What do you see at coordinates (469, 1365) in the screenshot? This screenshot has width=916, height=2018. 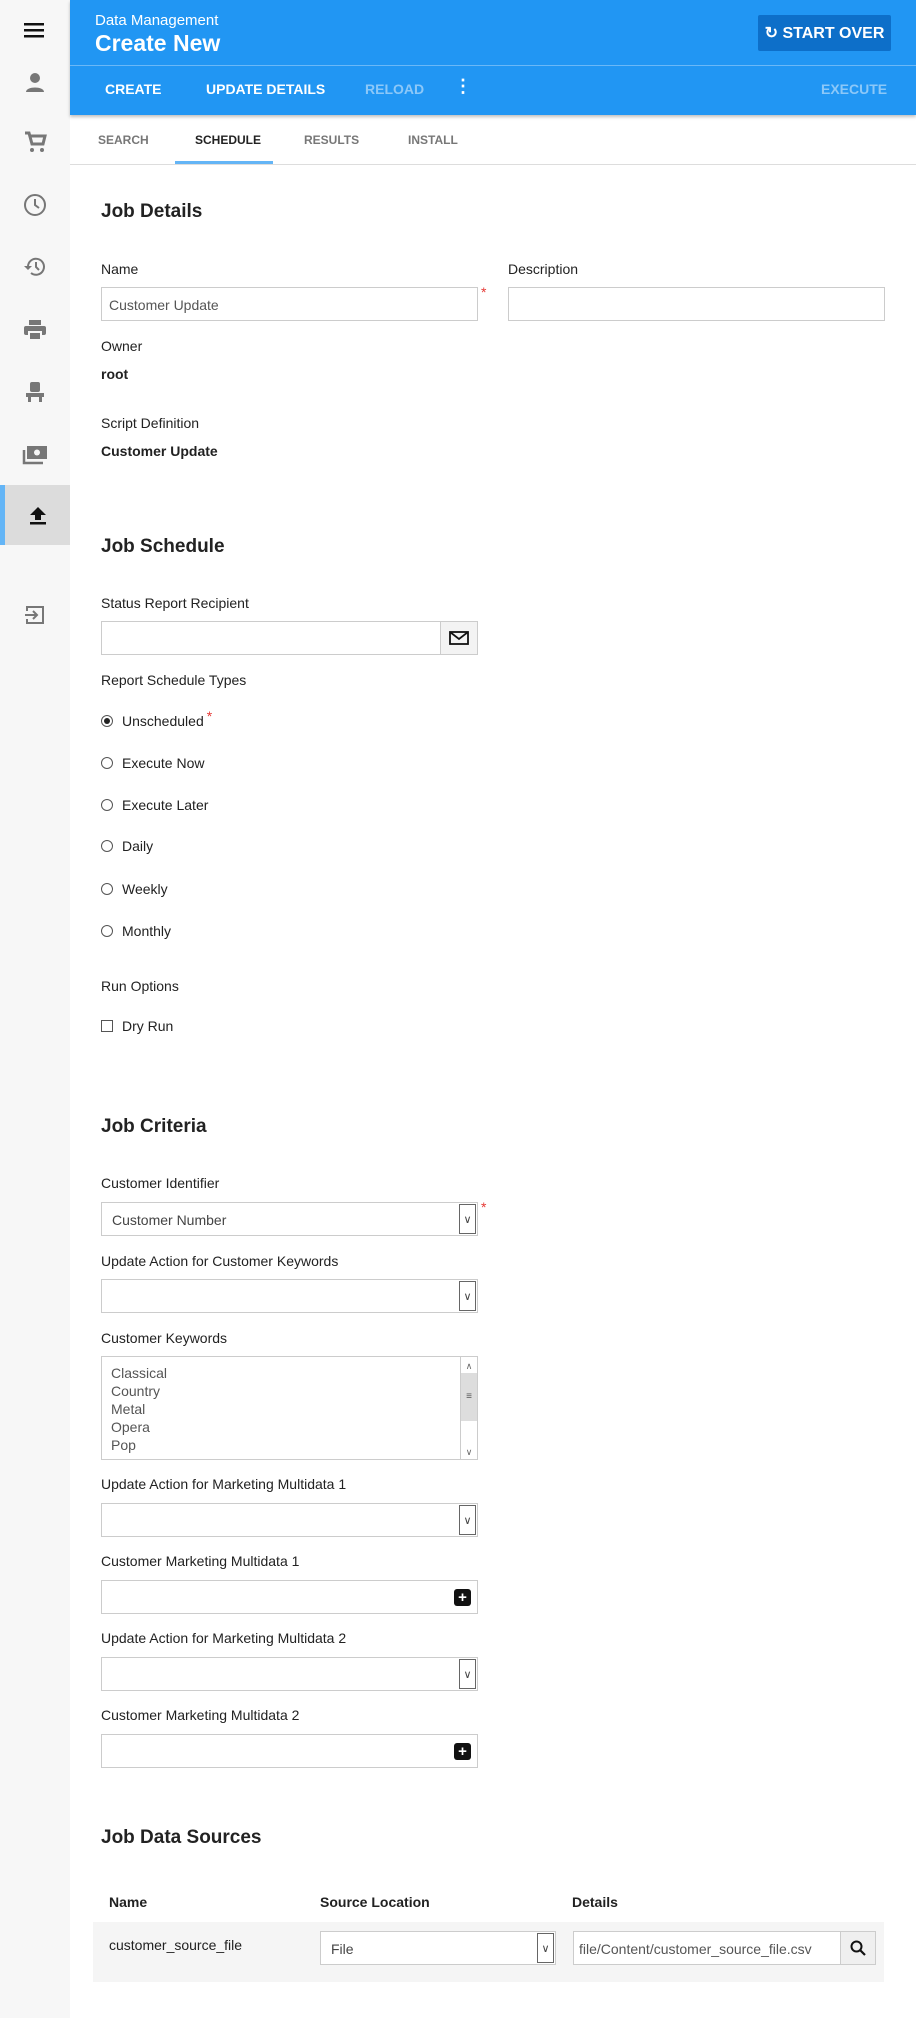 I see `scroll-up-icon: ∧` at bounding box center [469, 1365].